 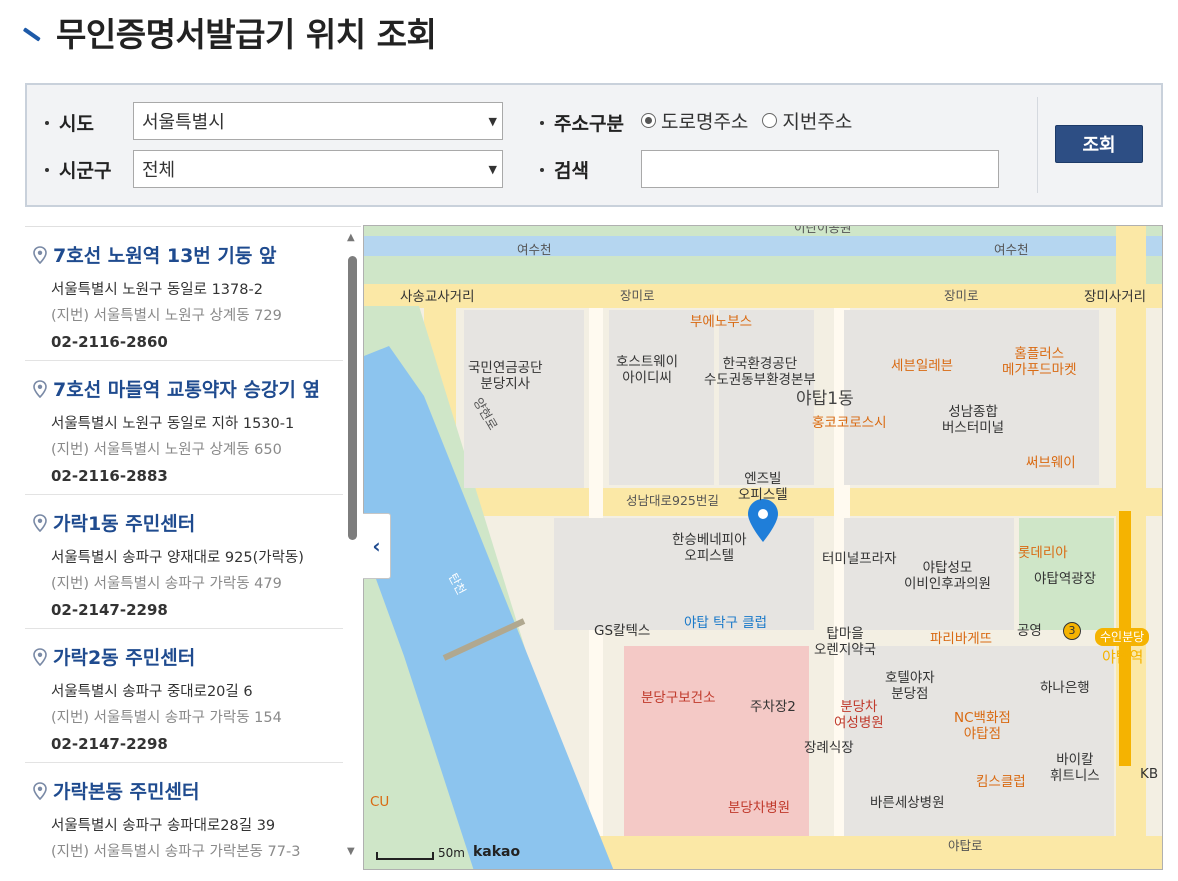 What do you see at coordinates (807, 120) in the screenshot?
I see `radio-jibun-address: 지번주소` at bounding box center [807, 120].